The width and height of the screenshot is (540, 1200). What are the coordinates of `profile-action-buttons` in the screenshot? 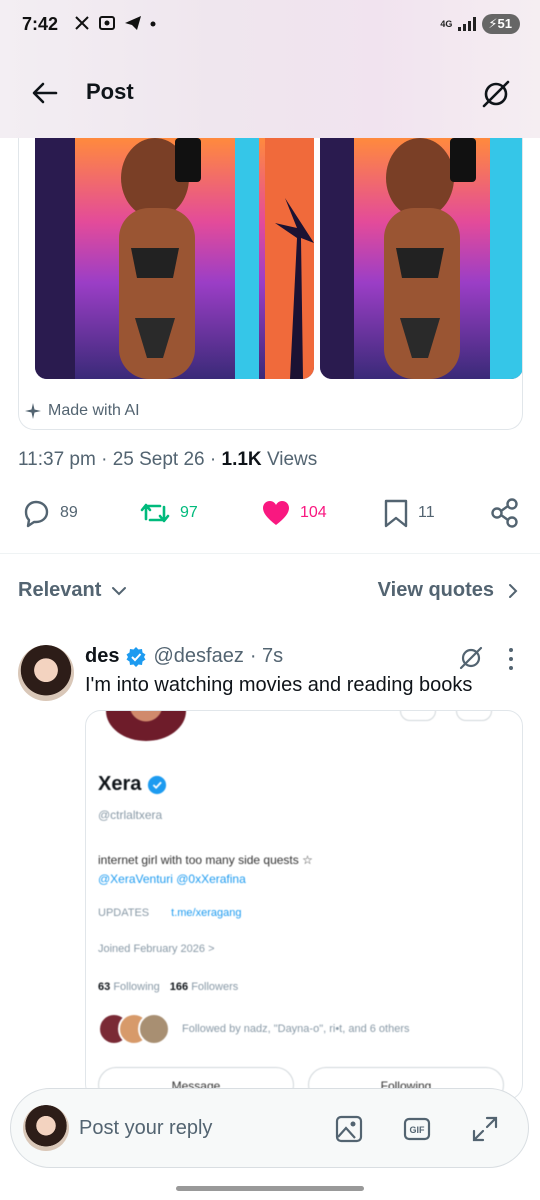 It's located at (446, 716).